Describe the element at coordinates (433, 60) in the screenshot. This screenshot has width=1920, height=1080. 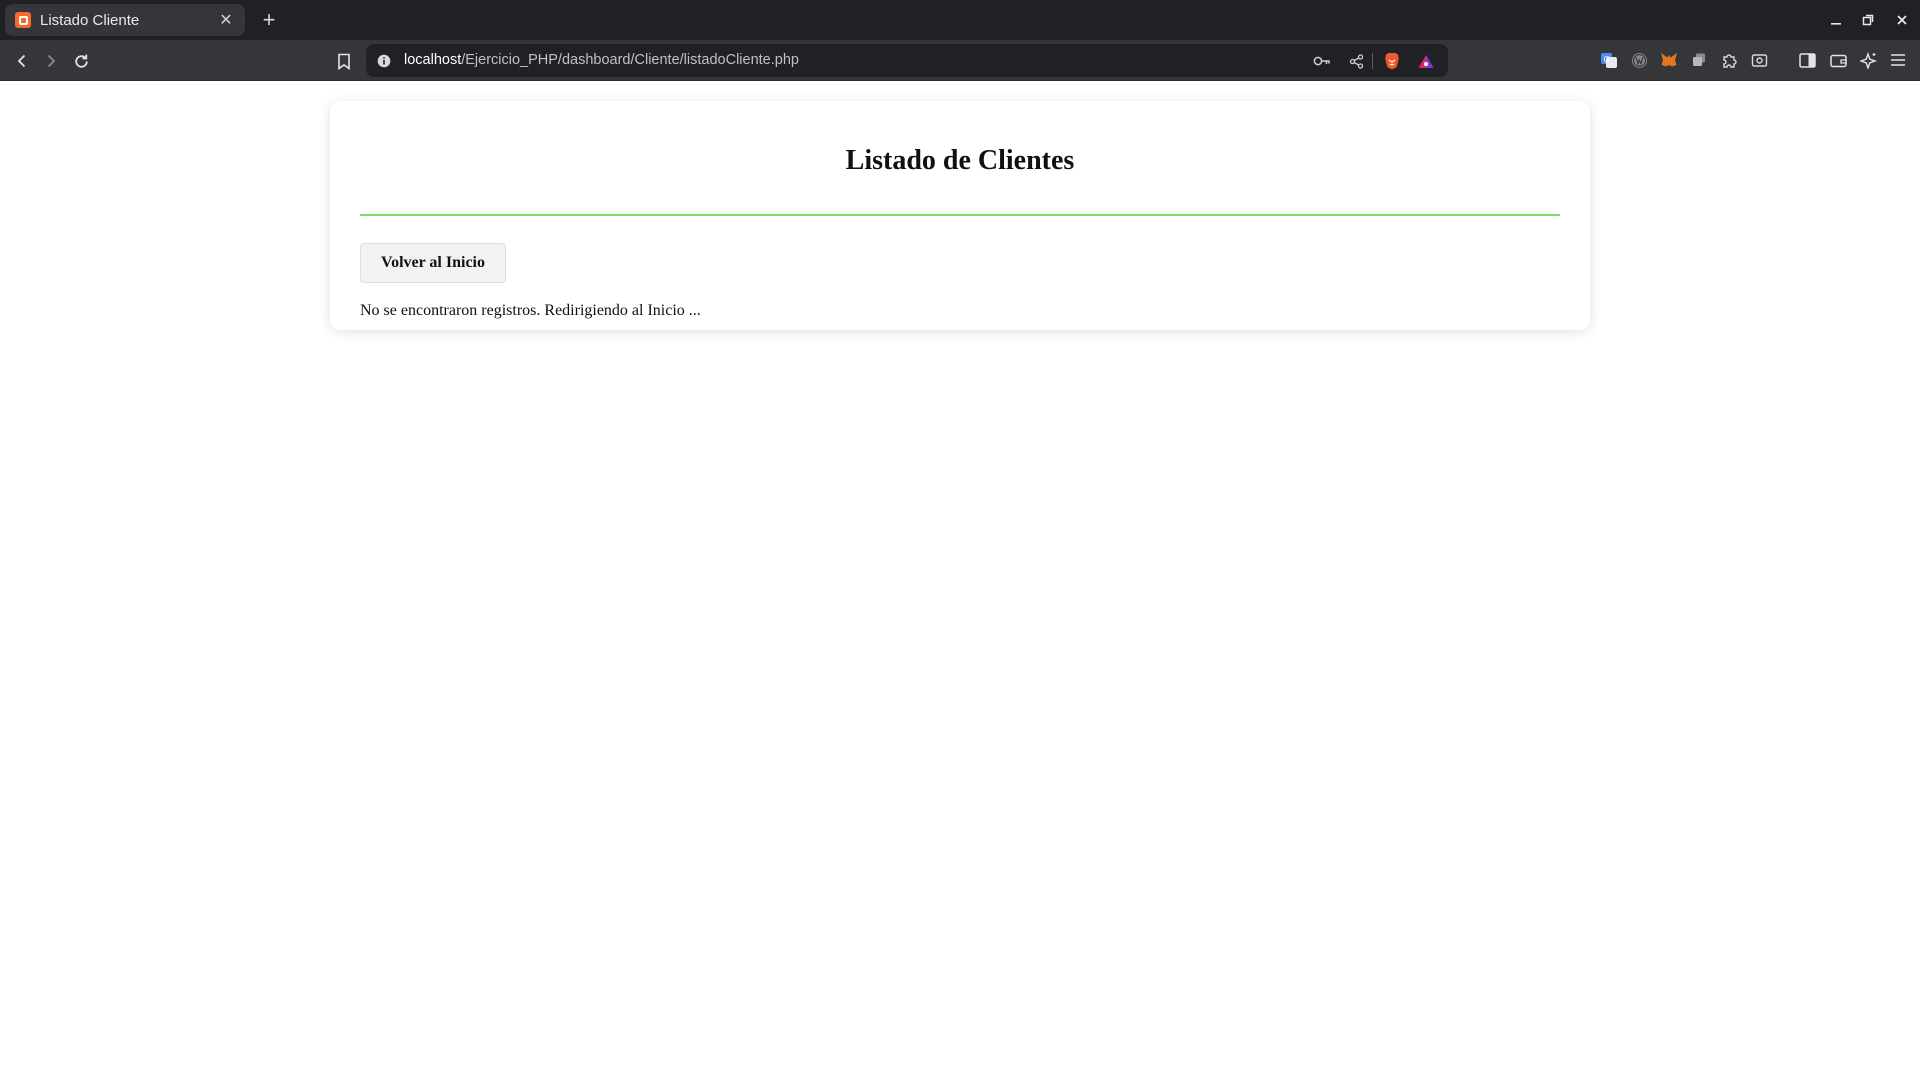
I see `url-host: localhost` at that location.